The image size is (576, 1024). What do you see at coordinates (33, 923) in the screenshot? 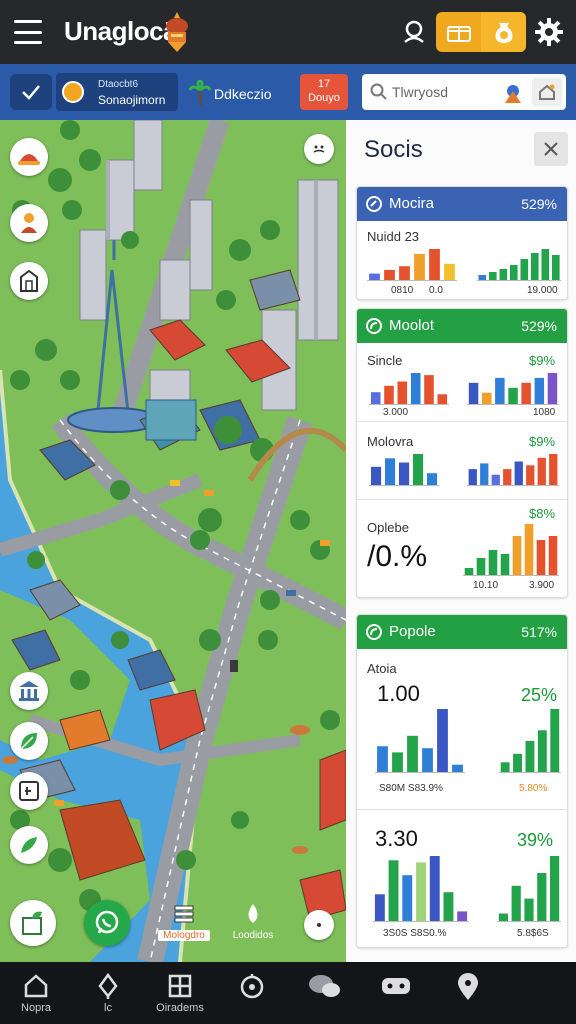
I see `map-eco-button` at bounding box center [33, 923].